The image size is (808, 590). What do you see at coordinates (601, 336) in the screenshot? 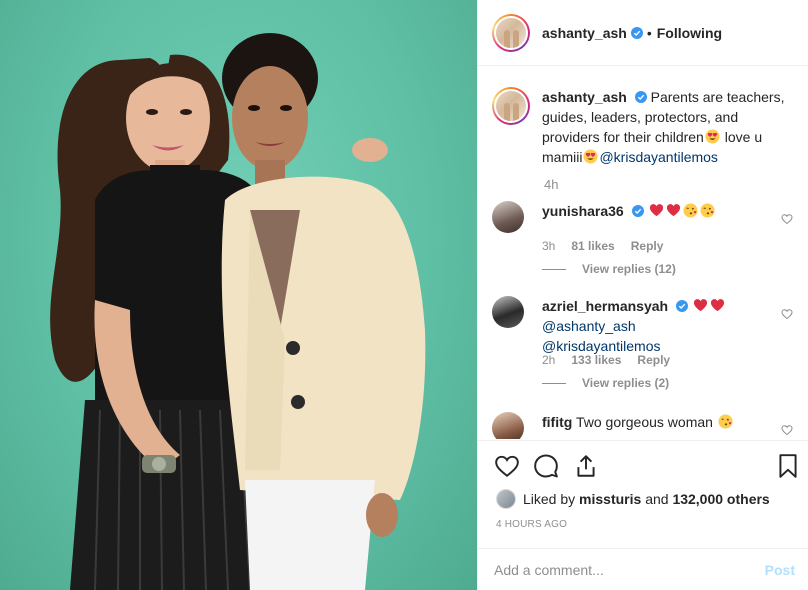
I see `comment-mentions-link: @ashanty_ash @krisdayantilemos` at bounding box center [601, 336].